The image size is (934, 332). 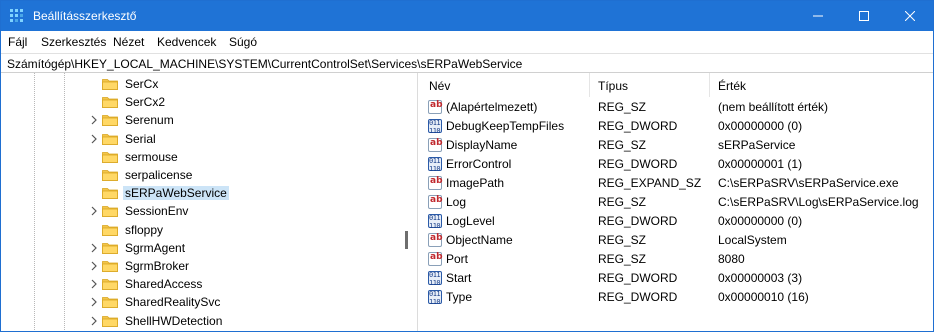 I want to click on menu-view: Nézet, so click(x=128, y=42).